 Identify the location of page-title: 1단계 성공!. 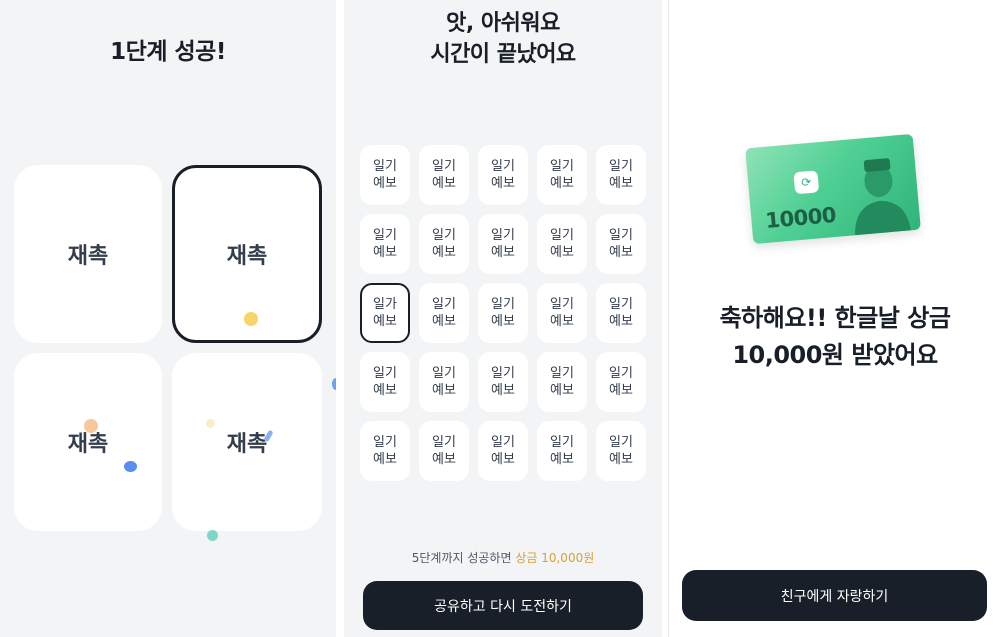
(168, 52).